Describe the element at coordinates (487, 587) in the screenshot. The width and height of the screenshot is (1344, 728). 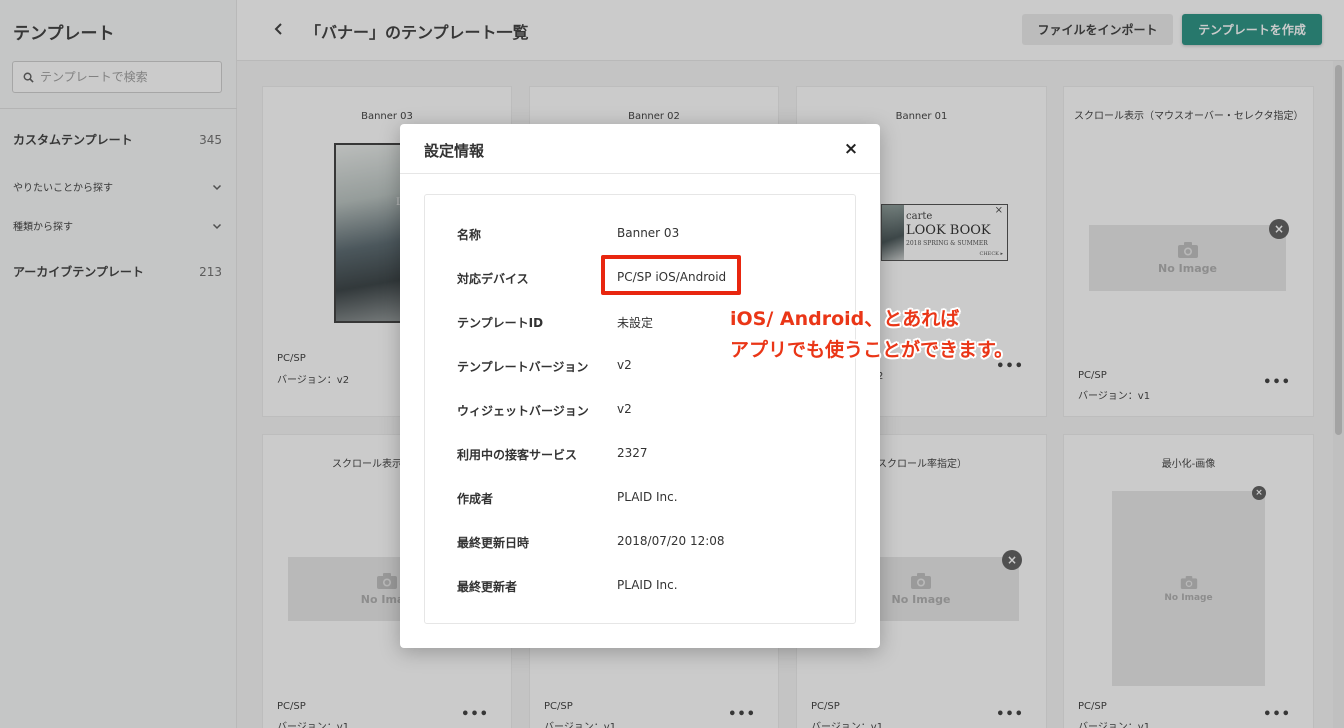
I see `info-key: 最終更新者` at that location.